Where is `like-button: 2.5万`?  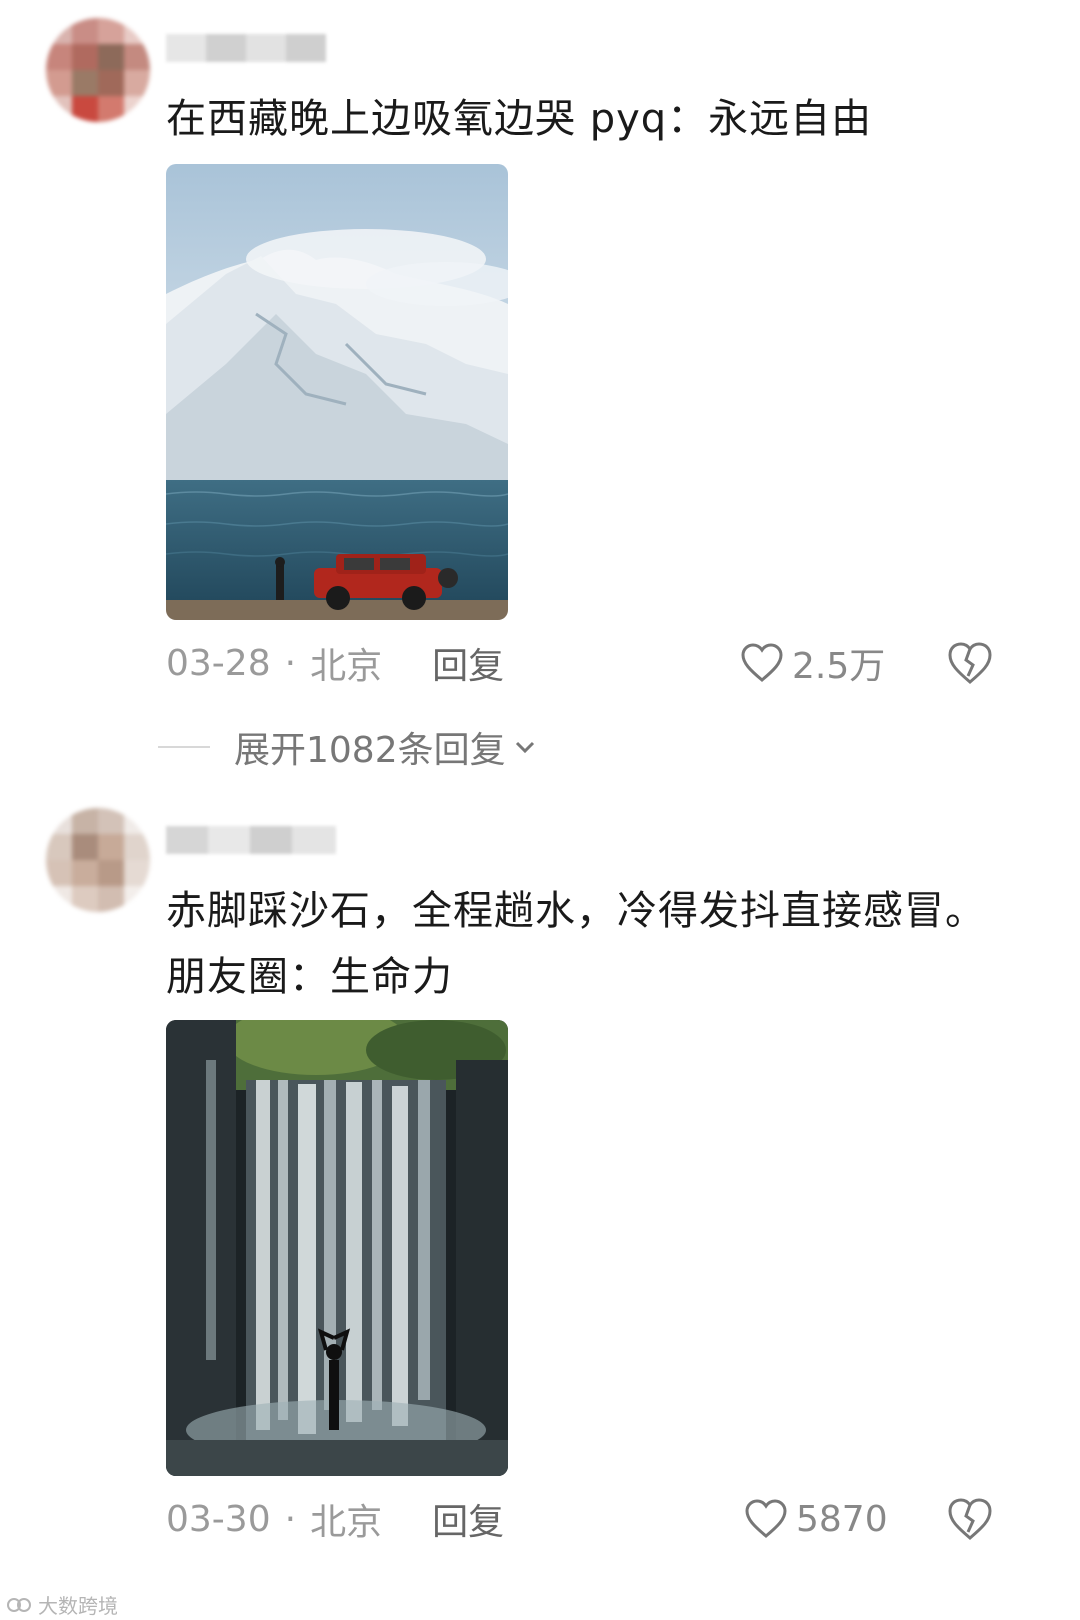
like-button: 2.5万 is located at coordinates (812, 663).